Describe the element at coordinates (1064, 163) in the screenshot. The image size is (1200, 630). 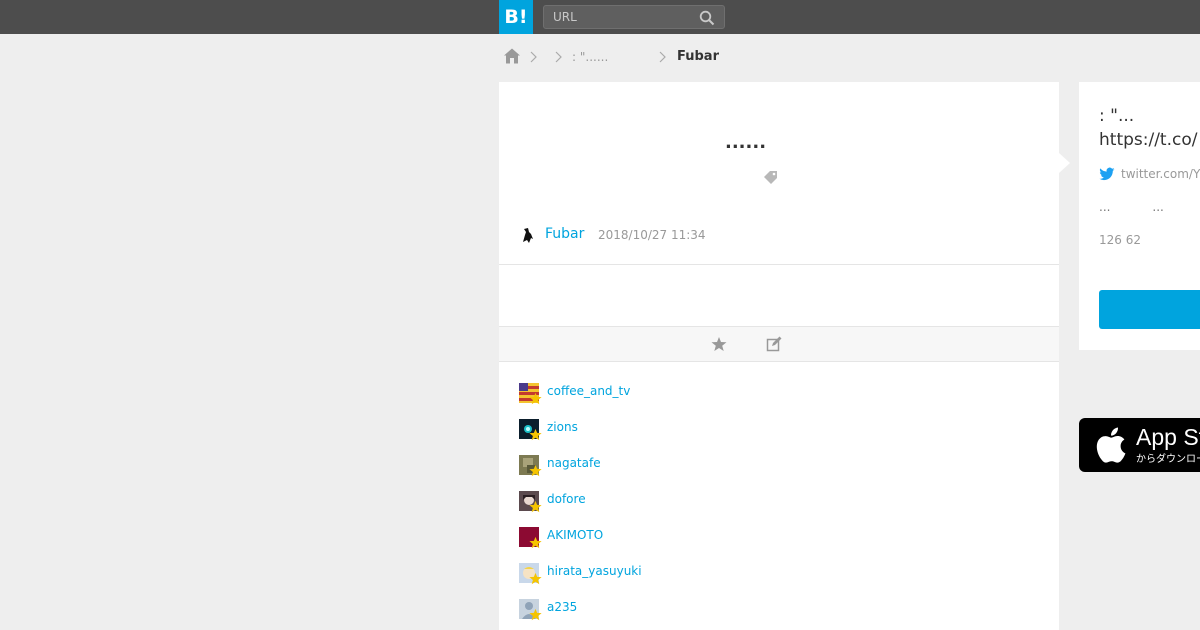
I see `sidebar-pointer` at that location.